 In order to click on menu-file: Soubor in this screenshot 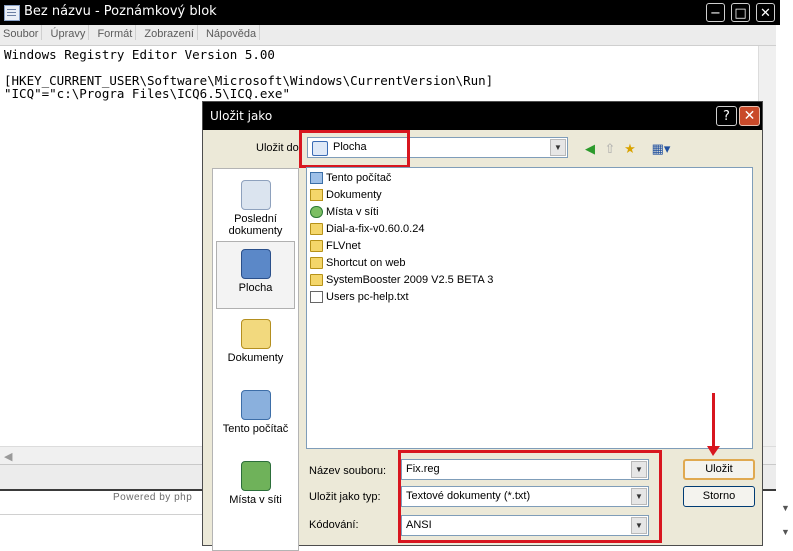, I will do `click(21, 32)`.